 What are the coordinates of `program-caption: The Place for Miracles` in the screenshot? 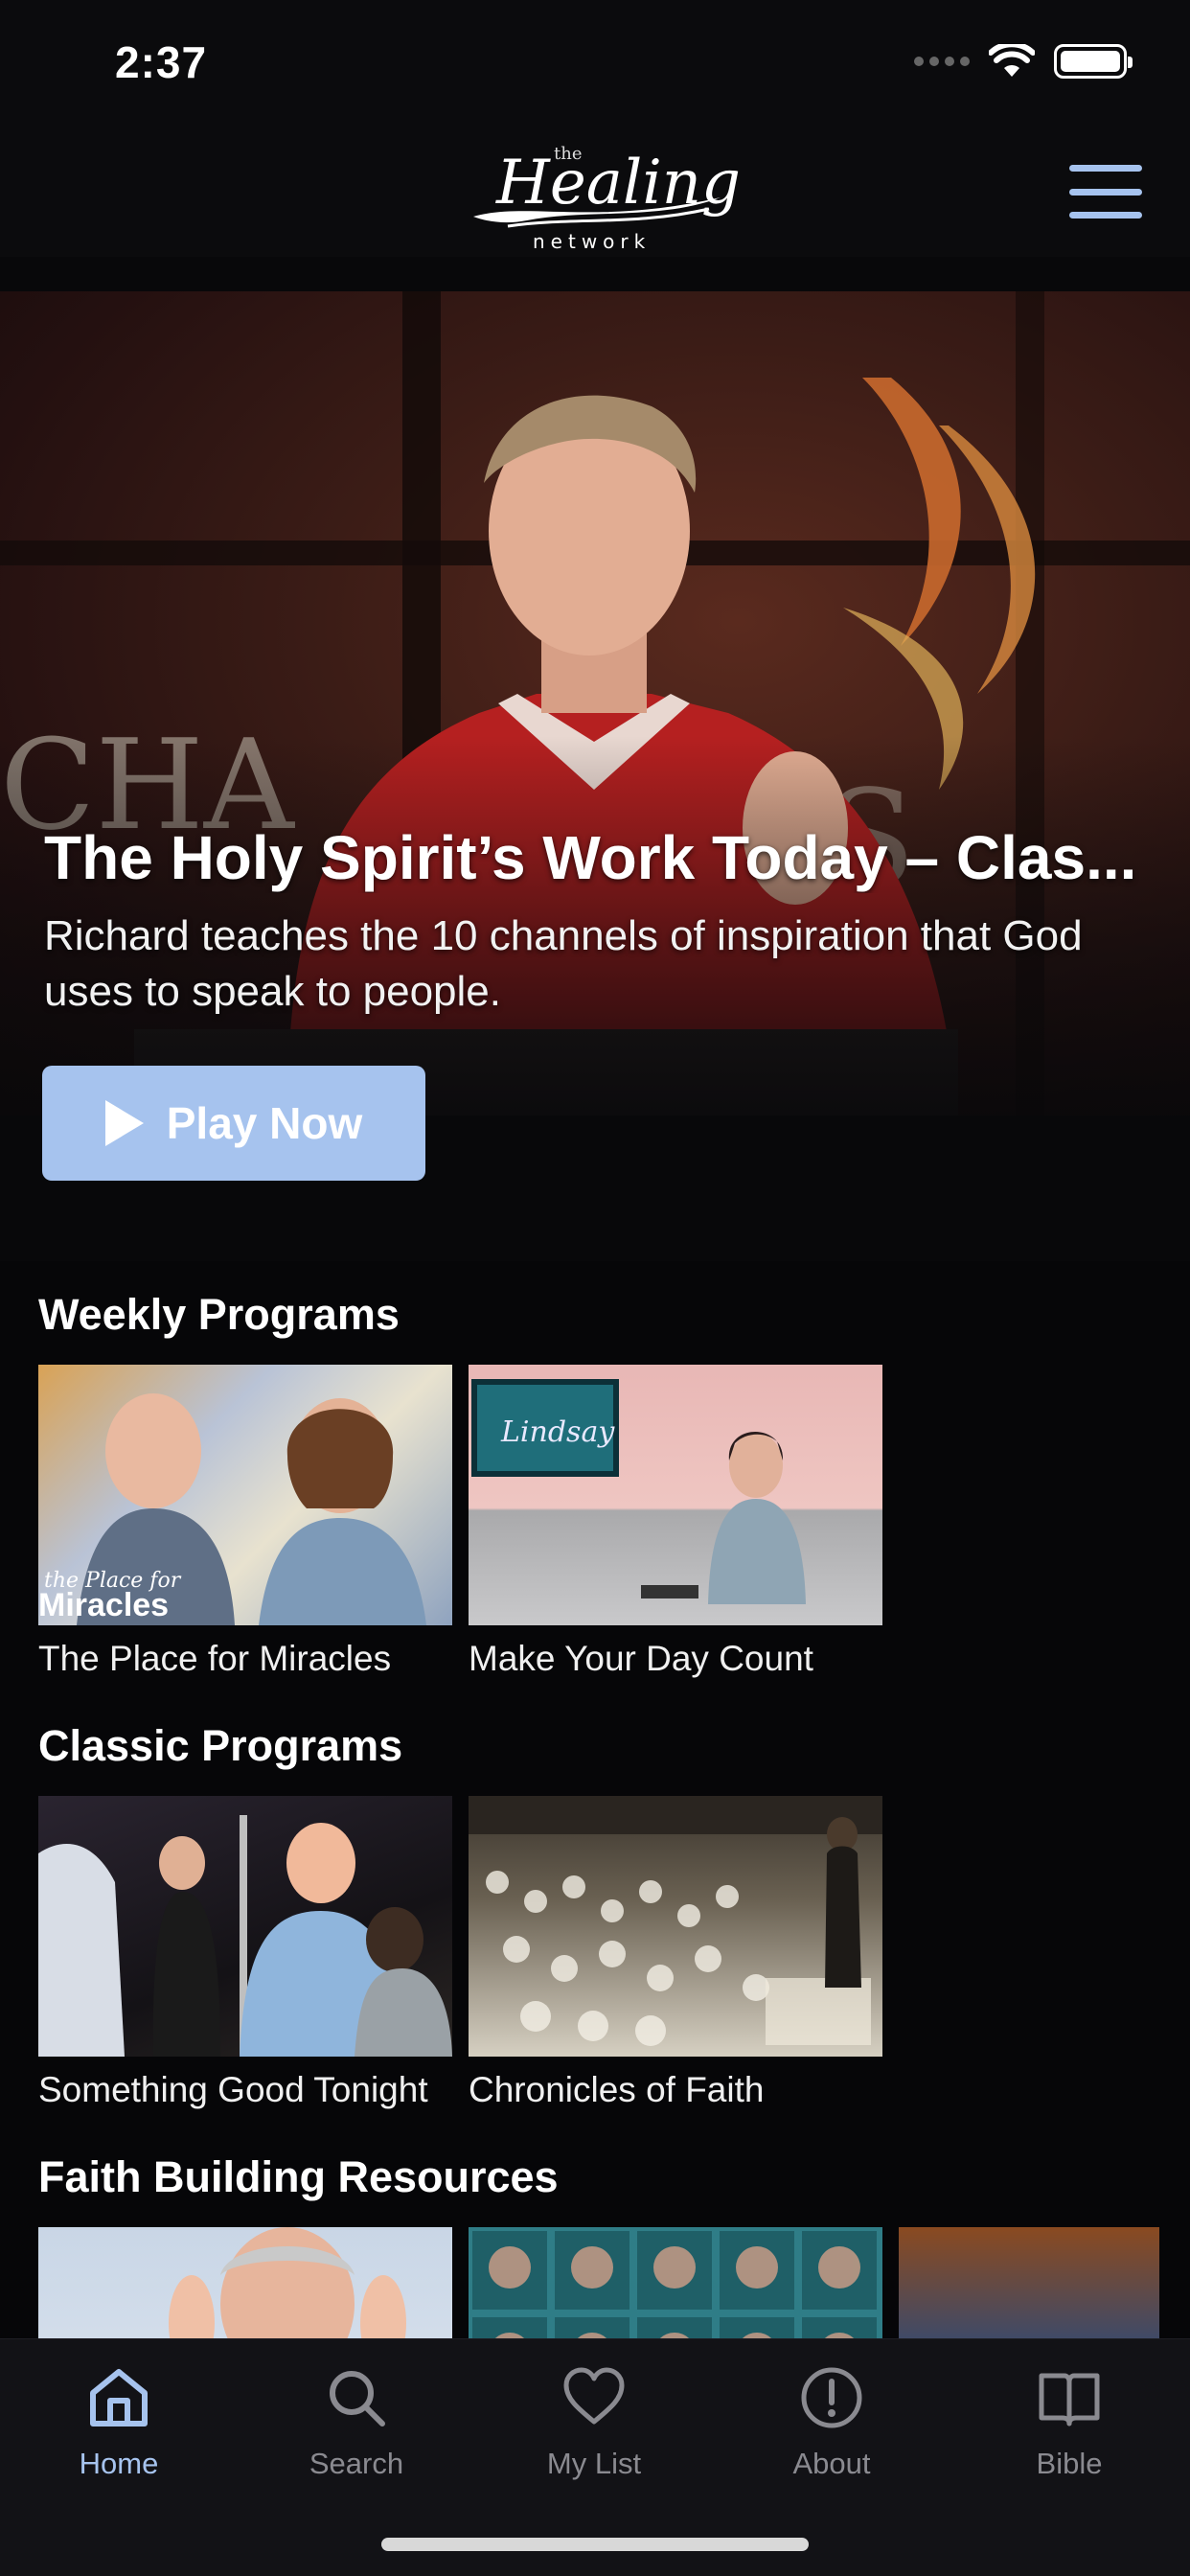 It's located at (215, 1658).